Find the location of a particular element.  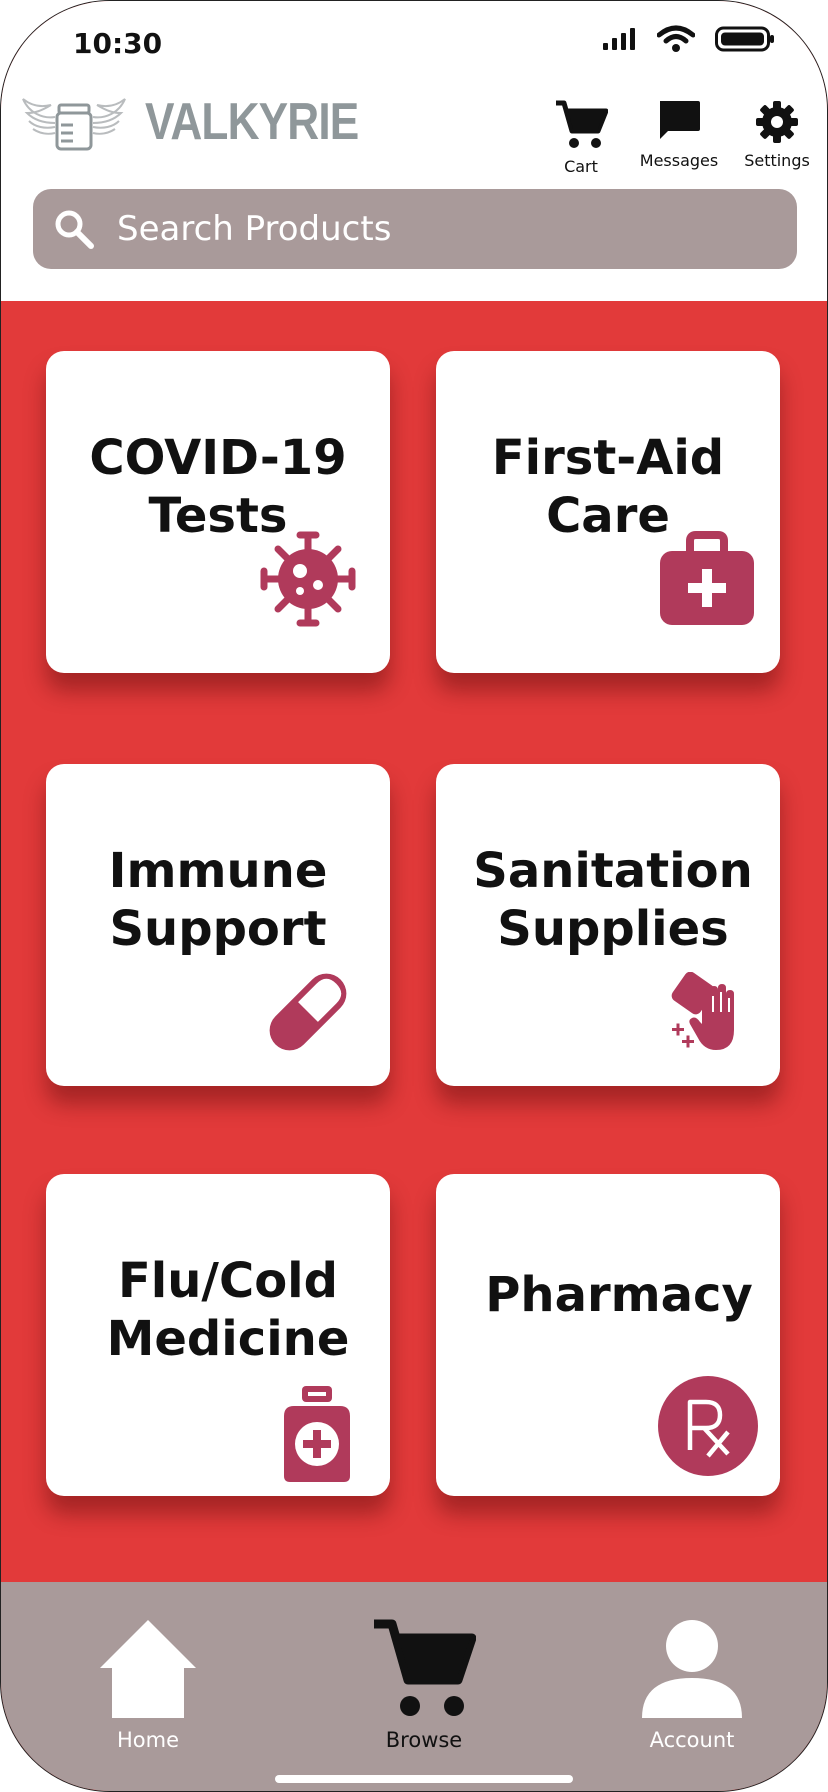

cart-label: Cart is located at coordinates (581, 166).